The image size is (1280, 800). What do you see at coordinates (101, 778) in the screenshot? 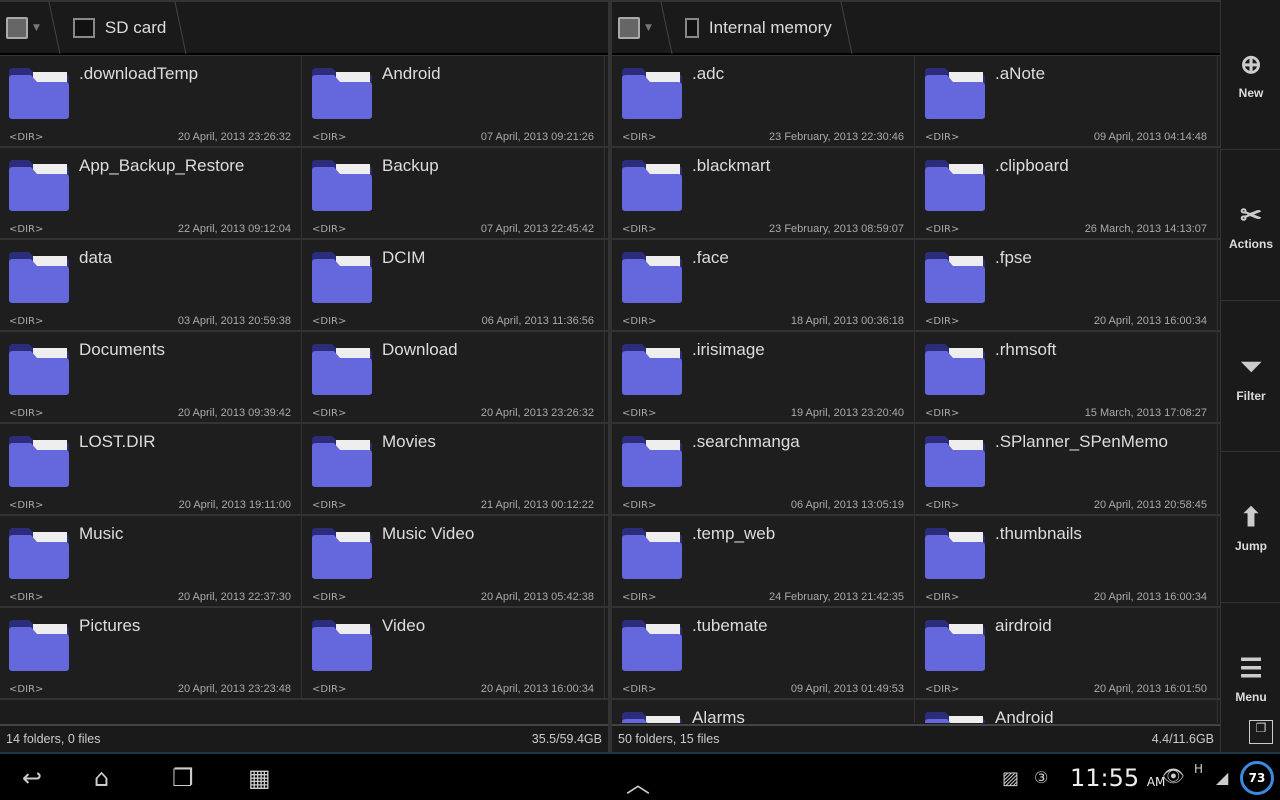
I see `home-icon: ⌂` at bounding box center [101, 778].